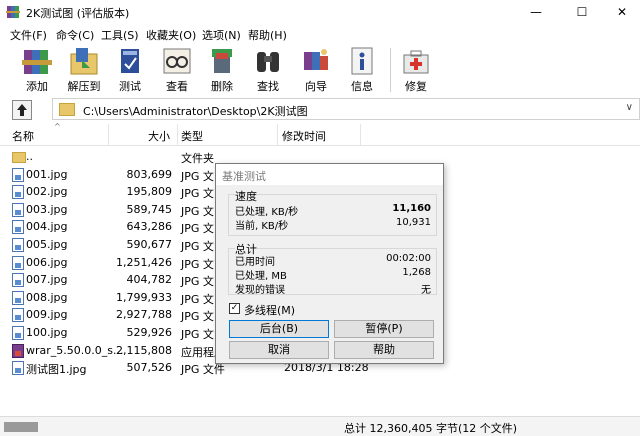 The width and height of the screenshot is (640, 436). Describe the element at coordinates (149, 280) in the screenshot. I see `file-size: 404,782` at that location.